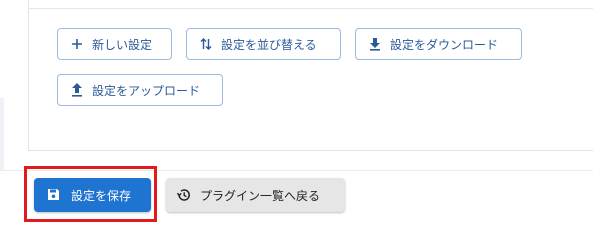 The width and height of the screenshot is (593, 240). I want to click on card-border, so click(28, 75).